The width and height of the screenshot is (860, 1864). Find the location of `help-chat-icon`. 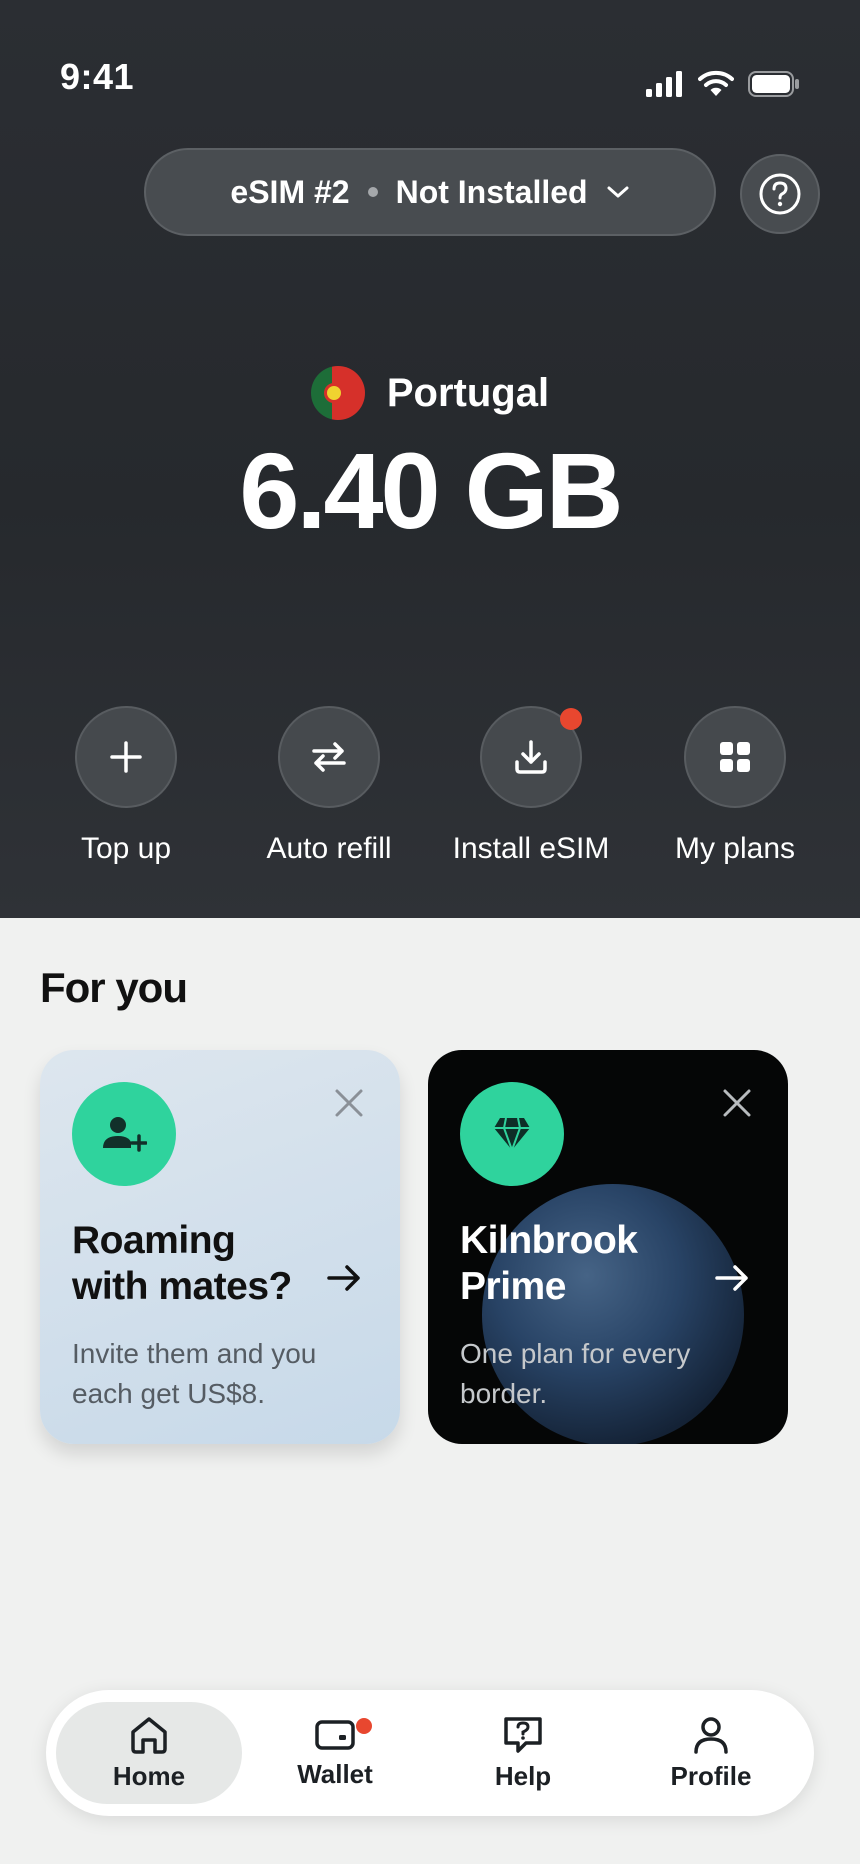

help-chat-icon is located at coordinates (523, 1734).